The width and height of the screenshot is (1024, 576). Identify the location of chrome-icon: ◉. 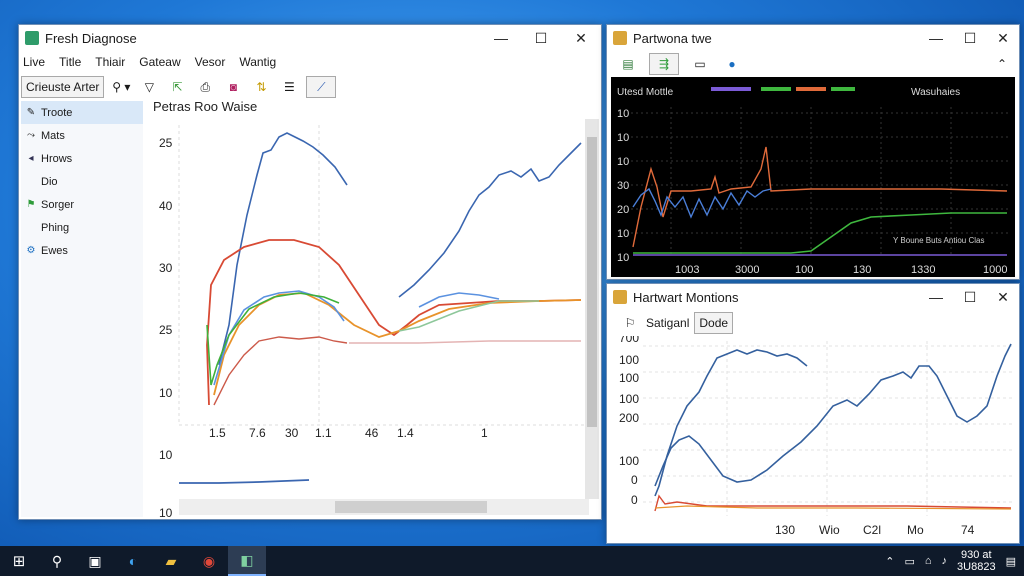
(209, 561).